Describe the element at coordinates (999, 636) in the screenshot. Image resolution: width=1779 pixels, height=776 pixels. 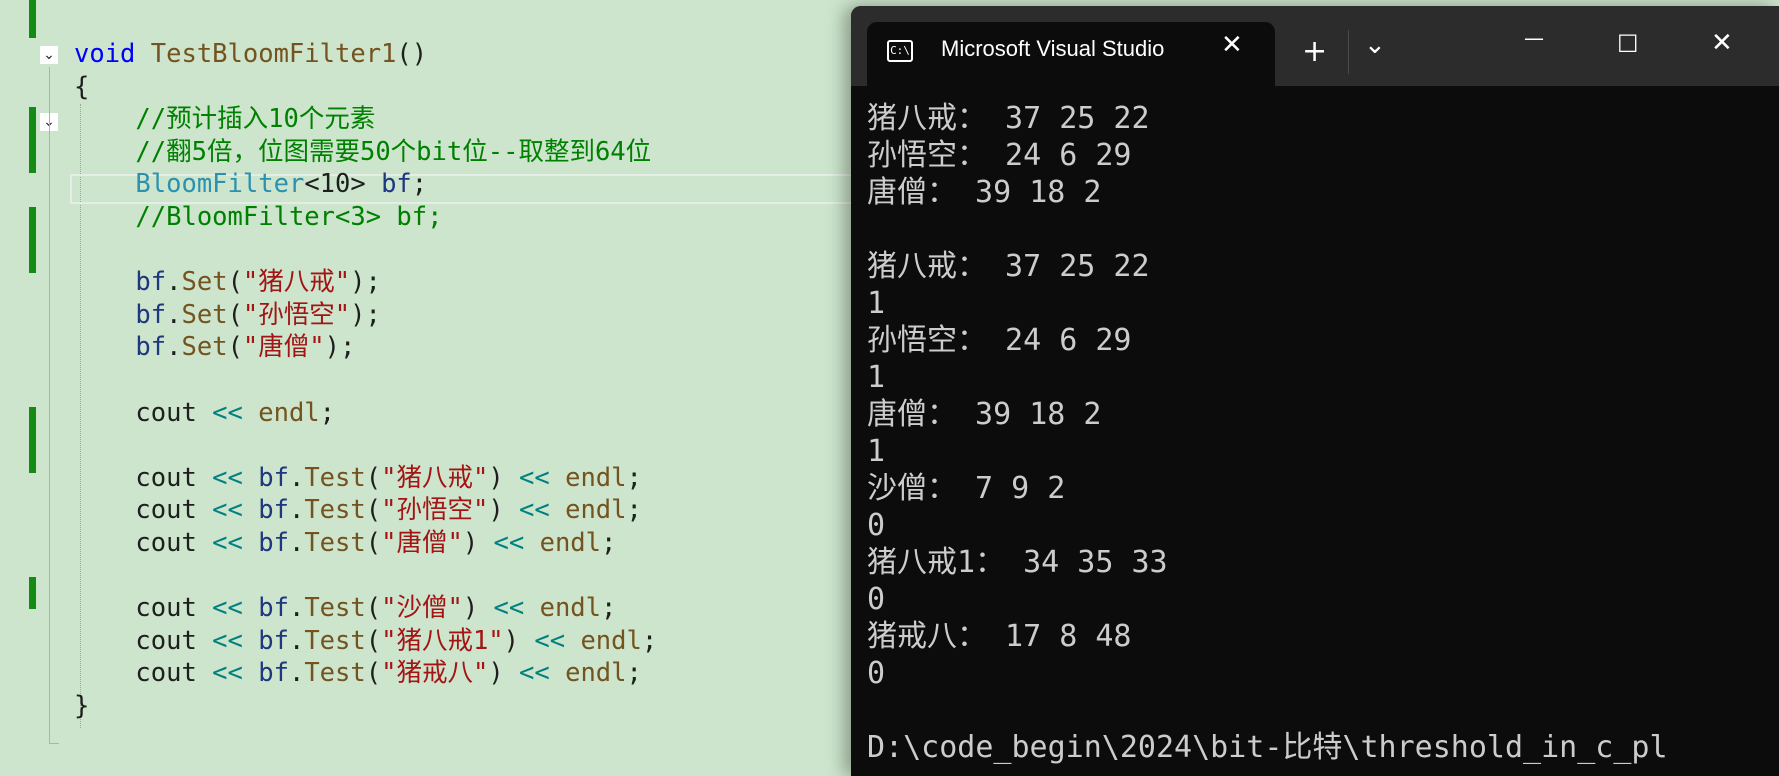
I see `terminal-line: 猪戒八： 17 8 48` at that location.